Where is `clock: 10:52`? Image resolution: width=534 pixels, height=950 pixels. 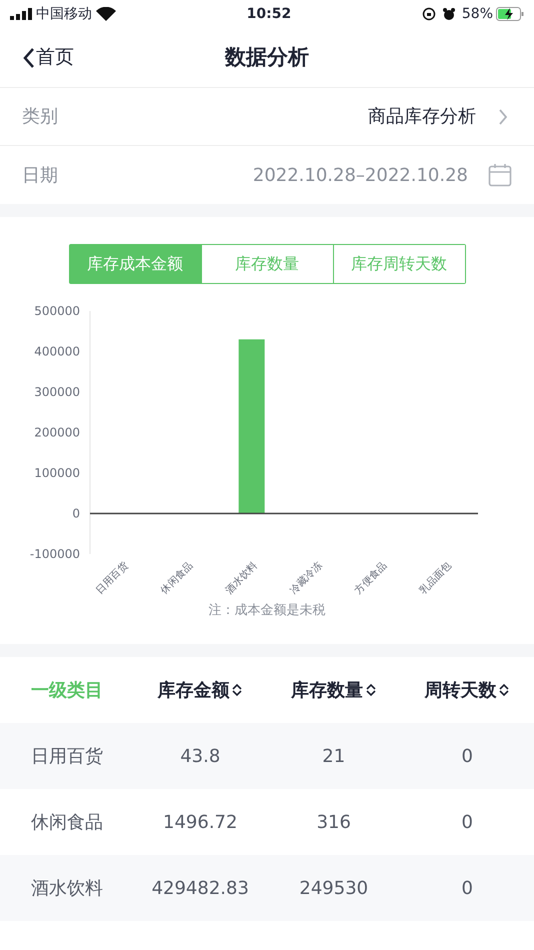
clock: 10:52 is located at coordinates (269, 14).